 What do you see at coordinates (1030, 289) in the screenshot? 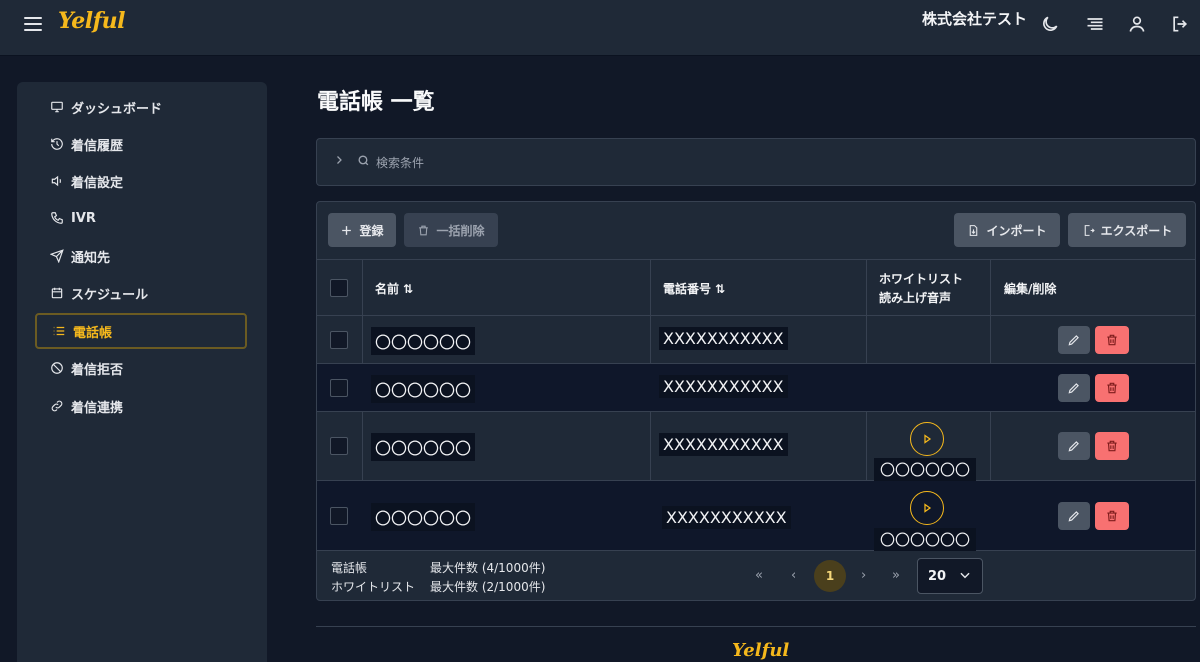
I see `column-actions: 編集/削除` at bounding box center [1030, 289].